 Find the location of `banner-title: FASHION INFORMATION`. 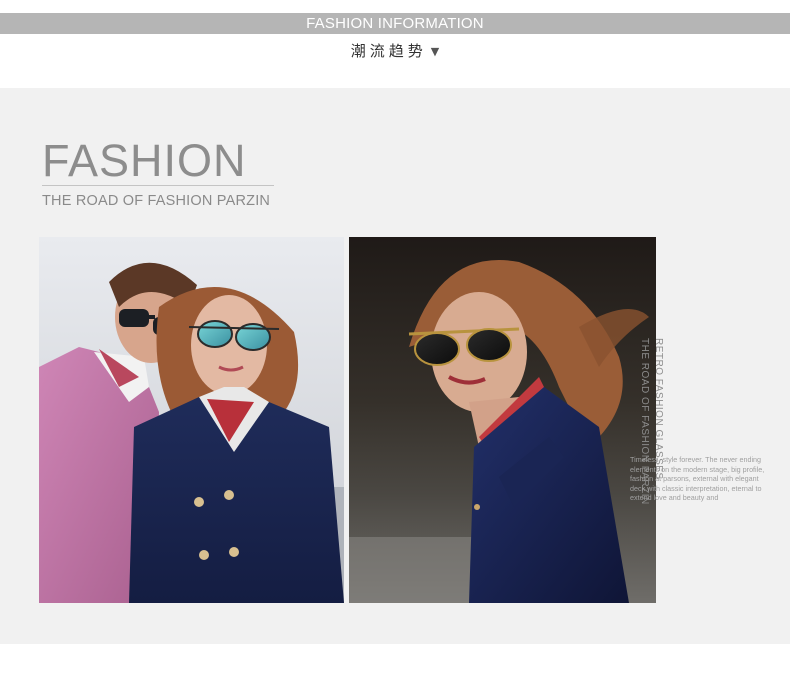

banner-title: FASHION INFORMATION is located at coordinates (395, 23).